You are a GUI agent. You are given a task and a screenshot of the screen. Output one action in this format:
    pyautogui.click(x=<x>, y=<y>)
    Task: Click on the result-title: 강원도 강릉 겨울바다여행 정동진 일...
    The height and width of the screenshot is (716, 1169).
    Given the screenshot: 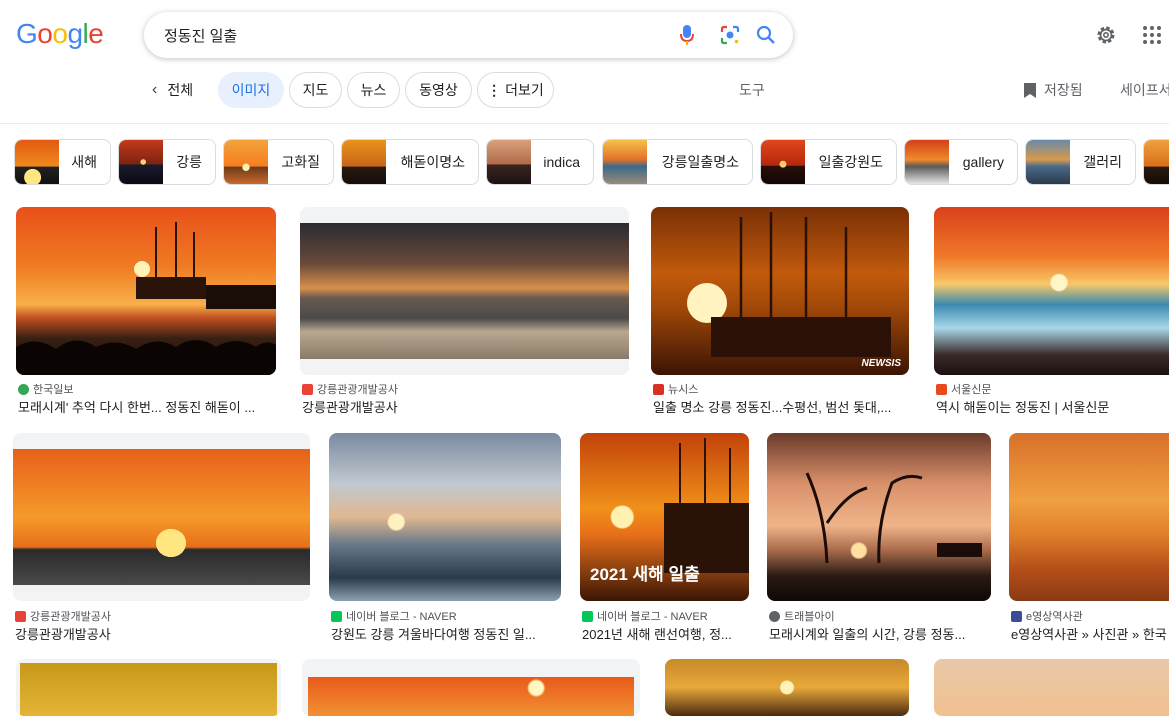 What is the action you would take?
    pyautogui.click(x=447, y=633)
    